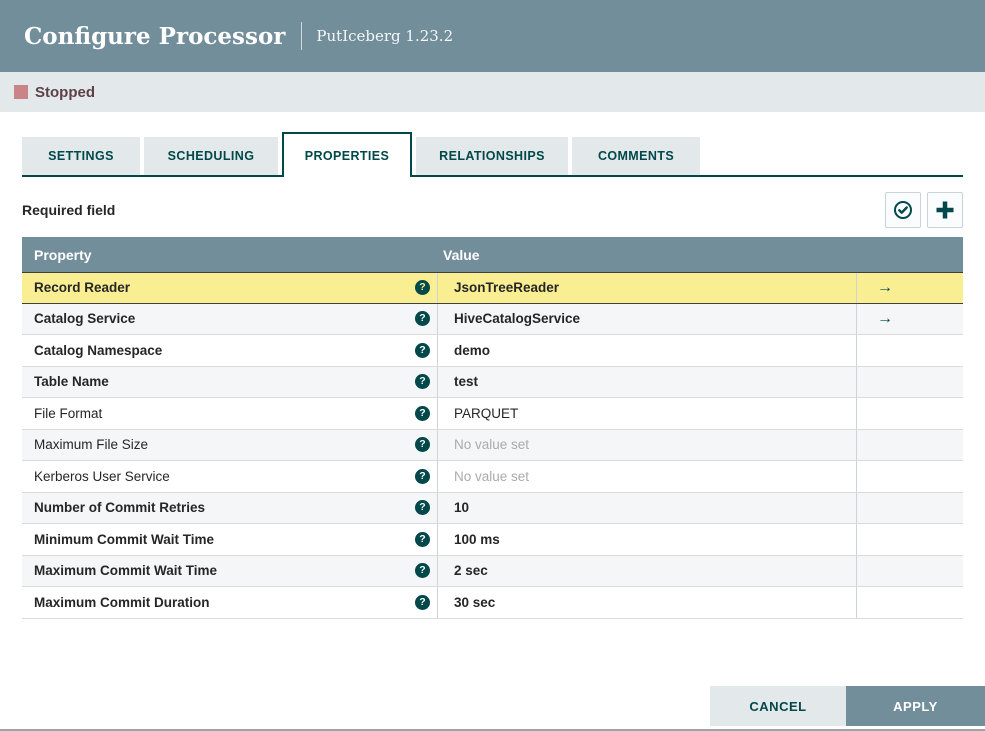 Image resolution: width=985 pixels, height=731 pixels. What do you see at coordinates (85, 319) in the screenshot?
I see `property-name: Catalog Service` at bounding box center [85, 319].